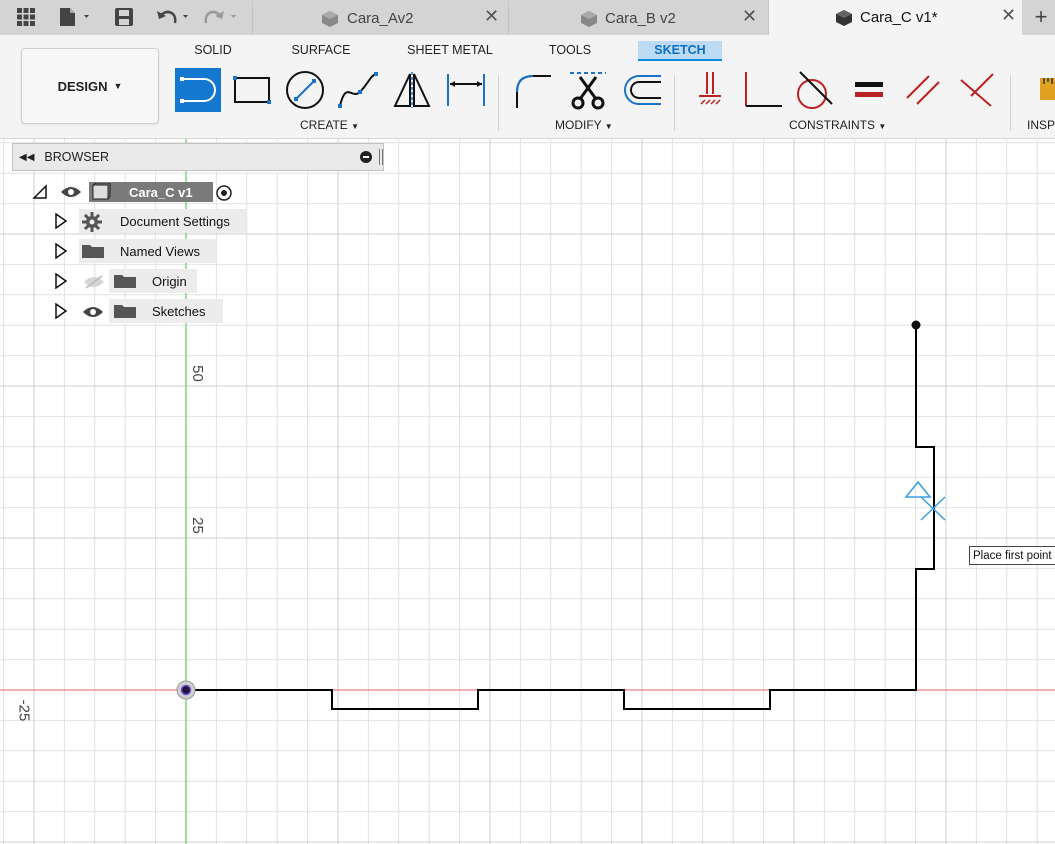 This screenshot has height=844, width=1055. I want to click on undo-icon, so click(174, 17).